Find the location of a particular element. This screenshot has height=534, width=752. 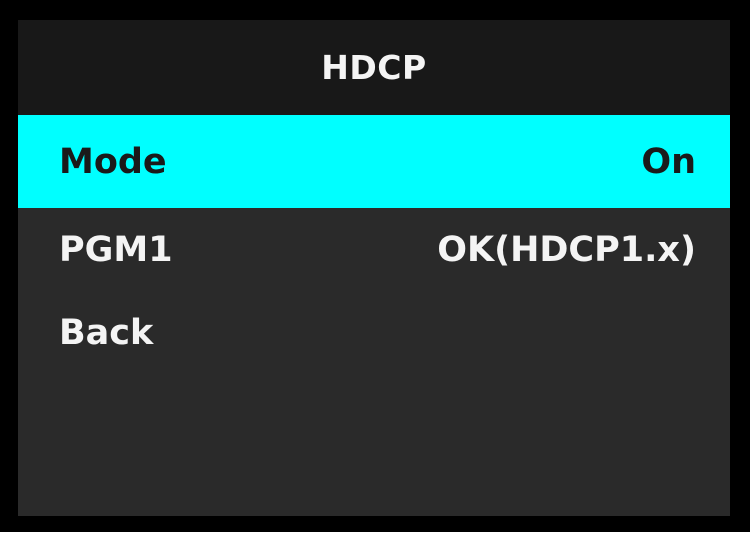

menu-title: HDCP is located at coordinates (374, 67).